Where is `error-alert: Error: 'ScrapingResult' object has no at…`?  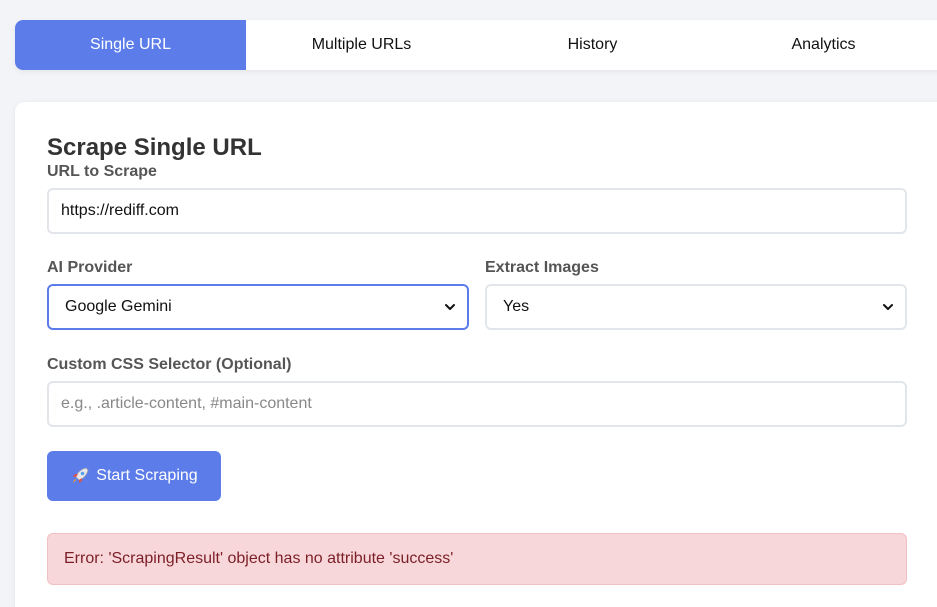
error-alert: Error: 'ScrapingResult' object has no at… is located at coordinates (477, 559).